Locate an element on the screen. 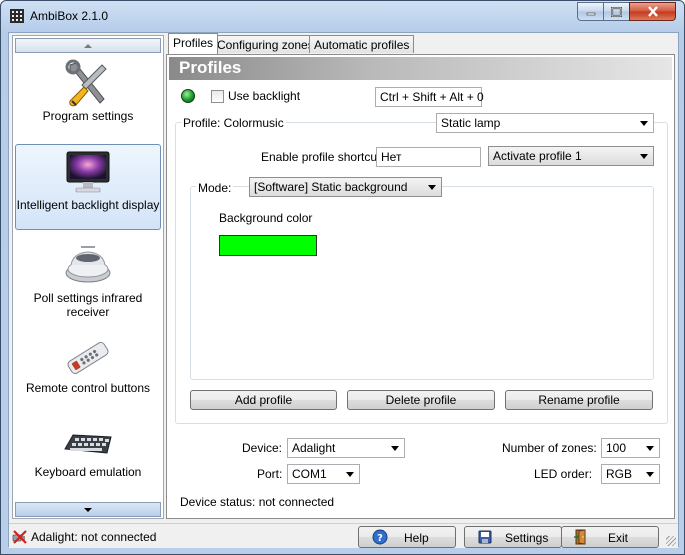 The width and height of the screenshot is (685, 555). exit-button-label: Exit is located at coordinates (618, 538).